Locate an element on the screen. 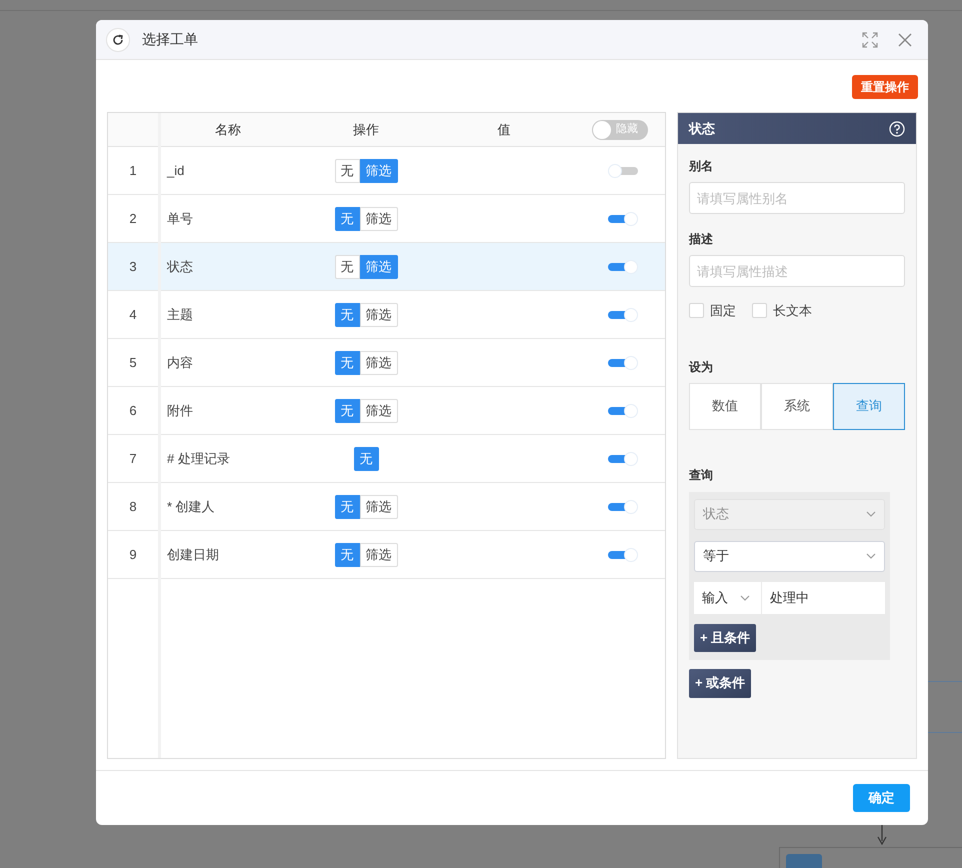 This screenshot has height=868, width=962. checkbox-label: 固定 is located at coordinates (723, 311).